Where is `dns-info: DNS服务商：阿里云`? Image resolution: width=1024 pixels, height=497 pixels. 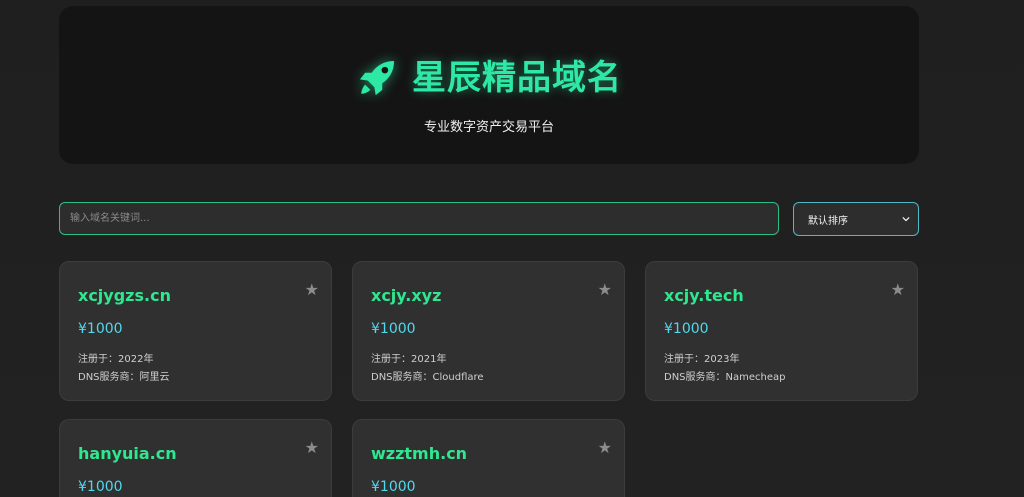 dns-info: DNS服务商：阿里云 is located at coordinates (124, 375).